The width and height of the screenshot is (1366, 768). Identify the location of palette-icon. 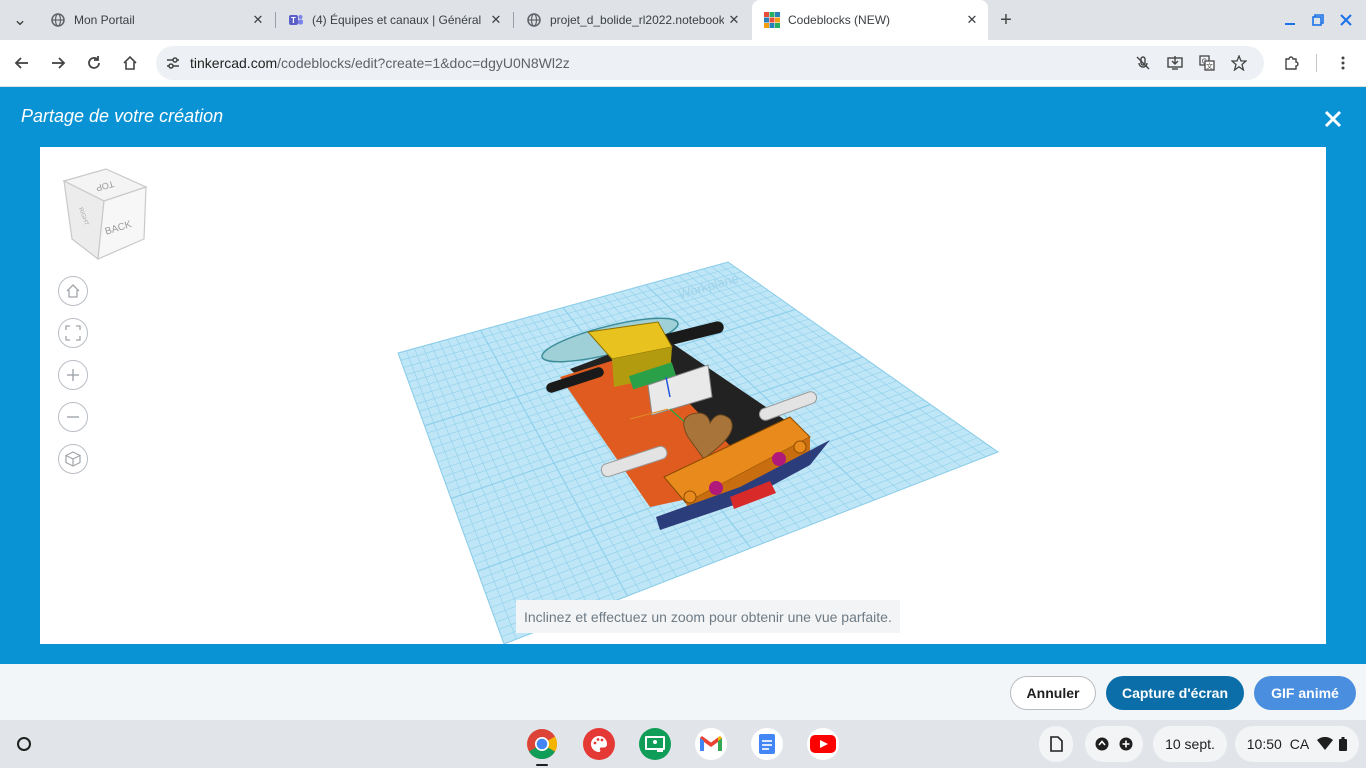
(599, 744).